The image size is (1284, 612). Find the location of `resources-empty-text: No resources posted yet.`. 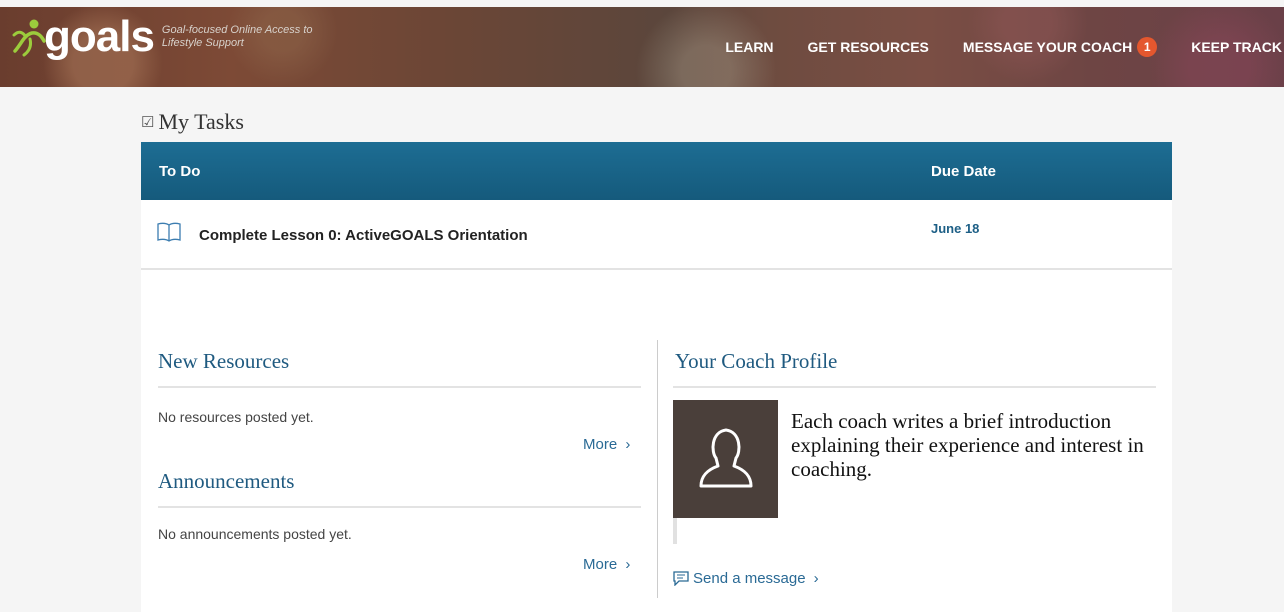

resources-empty-text: No resources posted yet. is located at coordinates (236, 417).